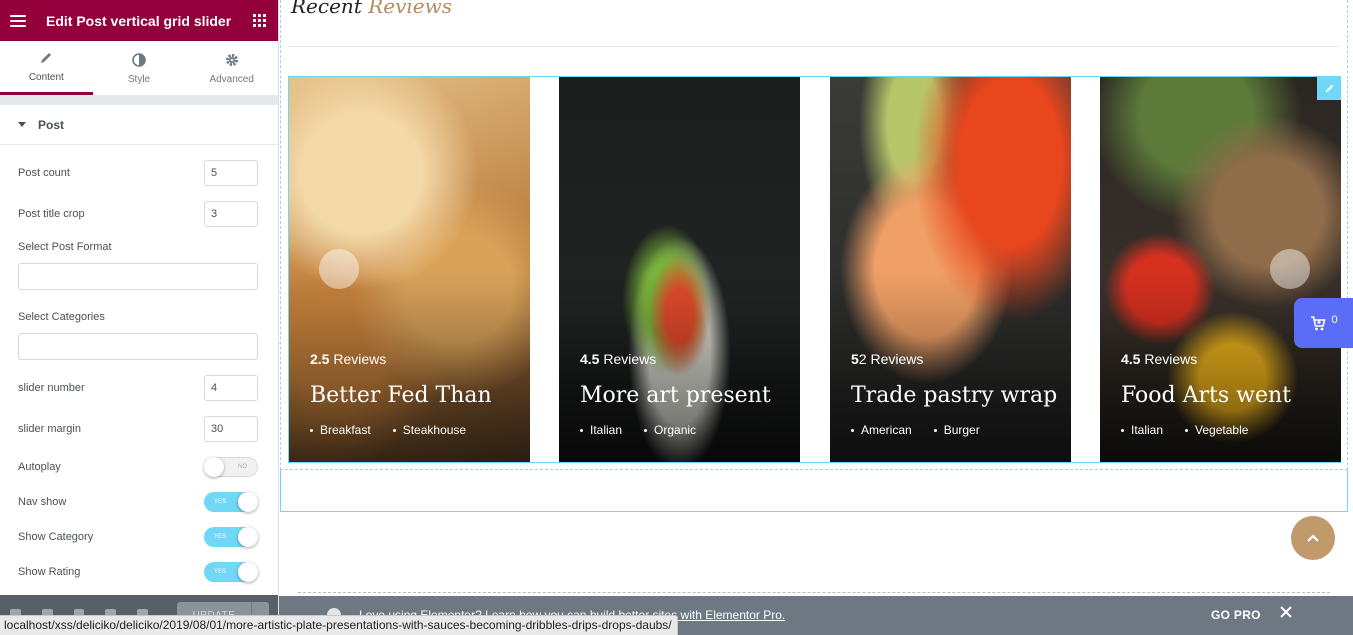 The height and width of the screenshot is (635, 1353). What do you see at coordinates (138, 214) in the screenshot?
I see `control-post-title-crop: Post title crop 3` at bounding box center [138, 214].